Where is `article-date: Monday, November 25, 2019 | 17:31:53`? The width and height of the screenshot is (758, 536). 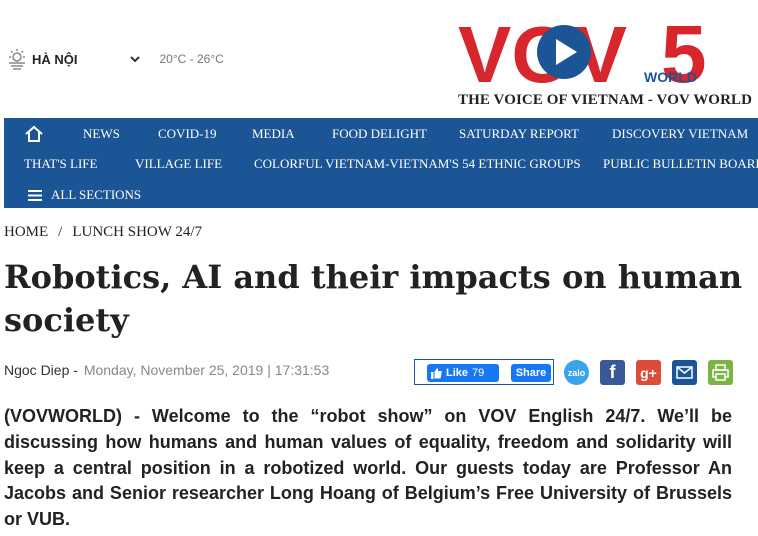
article-date: Monday, November 25, 2019 | 17:31:53 is located at coordinates (206, 370).